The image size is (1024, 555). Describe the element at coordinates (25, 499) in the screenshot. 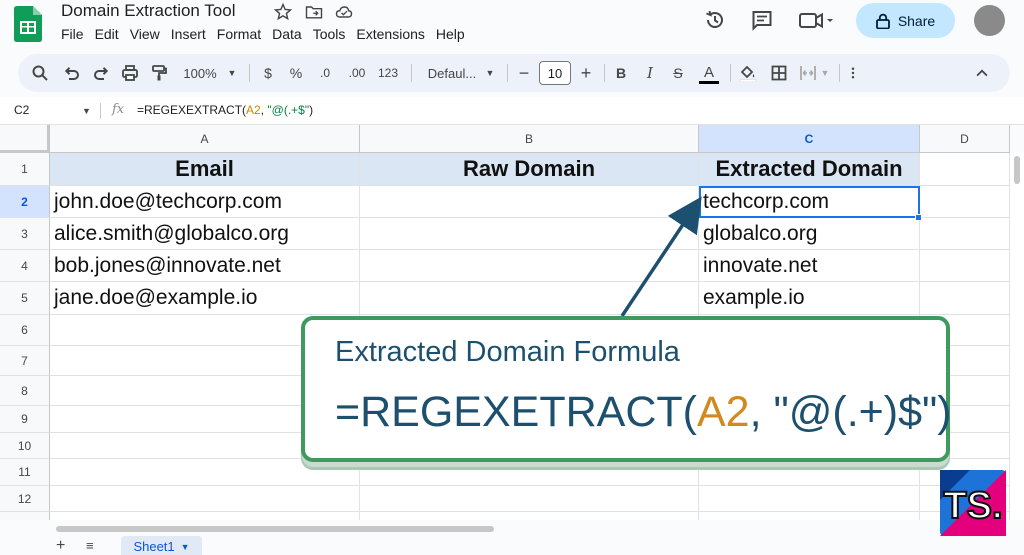

I see `row-header-12: 12` at that location.